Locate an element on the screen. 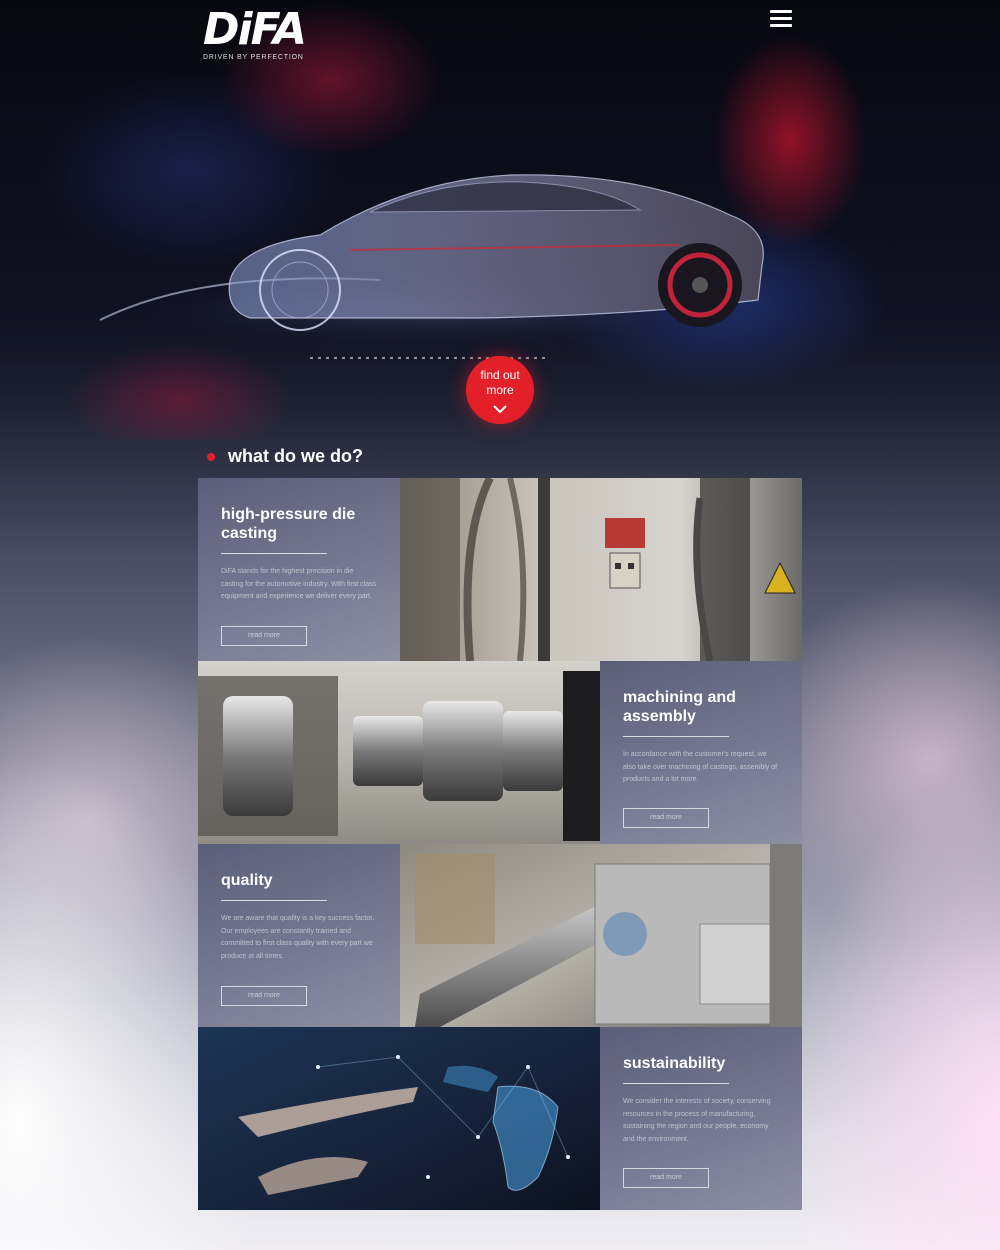 The width and height of the screenshot is (1000, 1250). section-title: what do we do? is located at coordinates (295, 456).